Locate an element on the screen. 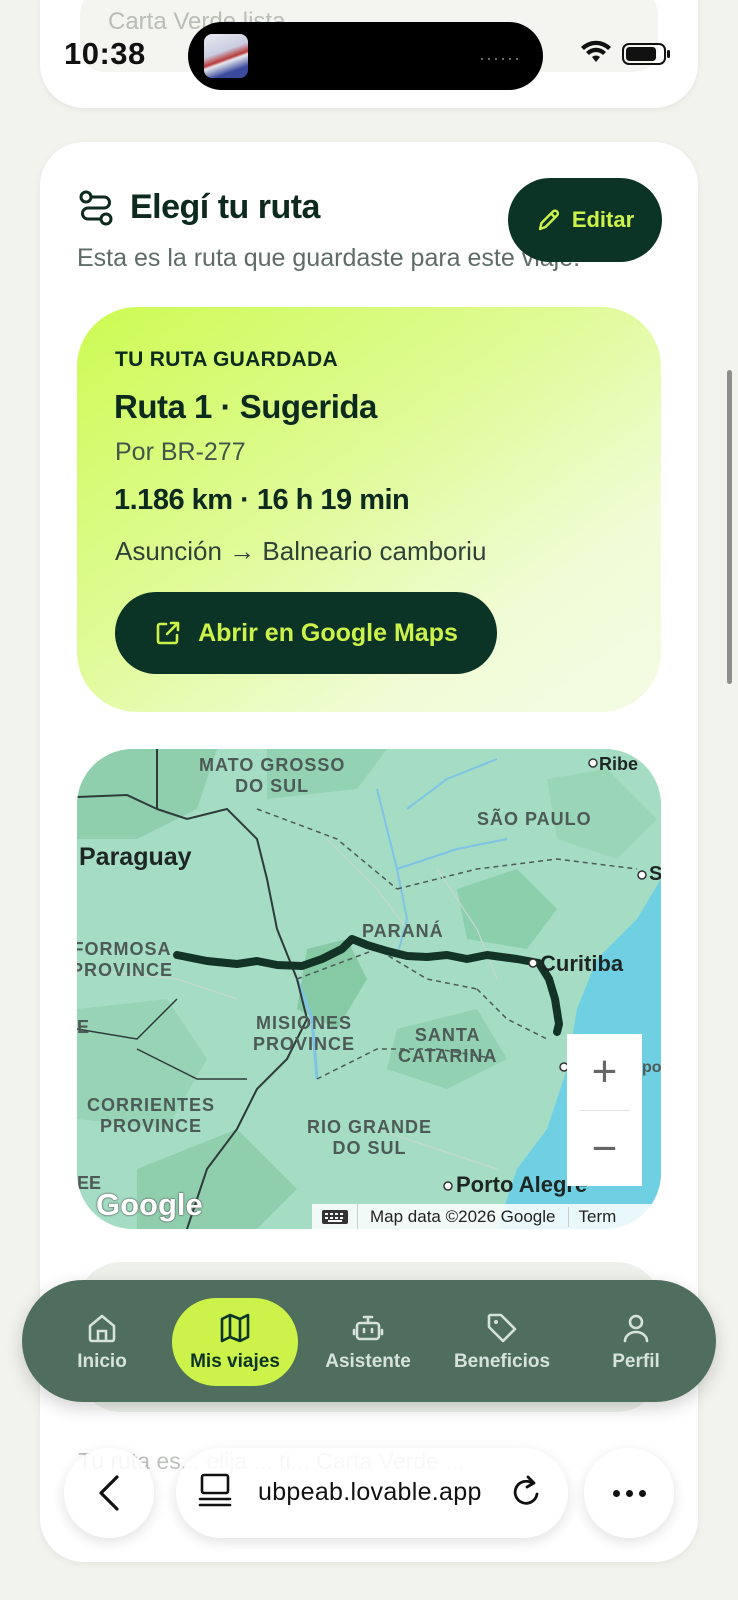 This screenshot has height=1600, width=738. route-icon is located at coordinates (96, 208).